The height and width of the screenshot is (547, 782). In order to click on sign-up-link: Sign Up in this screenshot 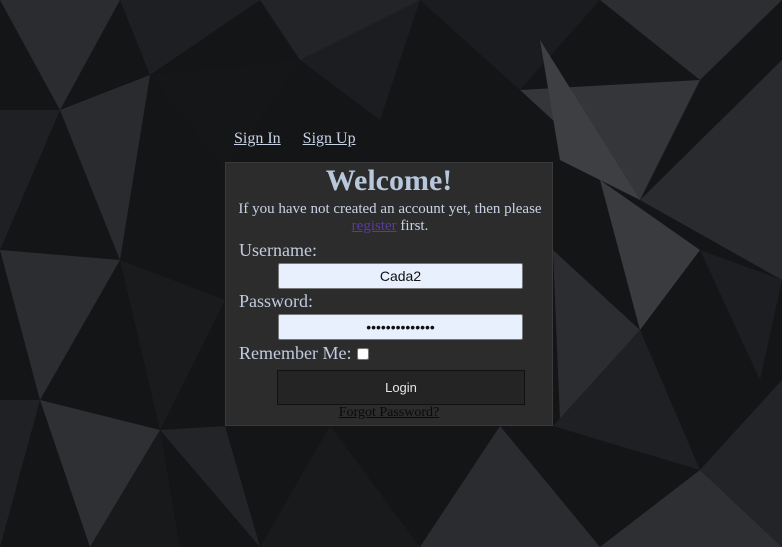, I will do `click(329, 138)`.